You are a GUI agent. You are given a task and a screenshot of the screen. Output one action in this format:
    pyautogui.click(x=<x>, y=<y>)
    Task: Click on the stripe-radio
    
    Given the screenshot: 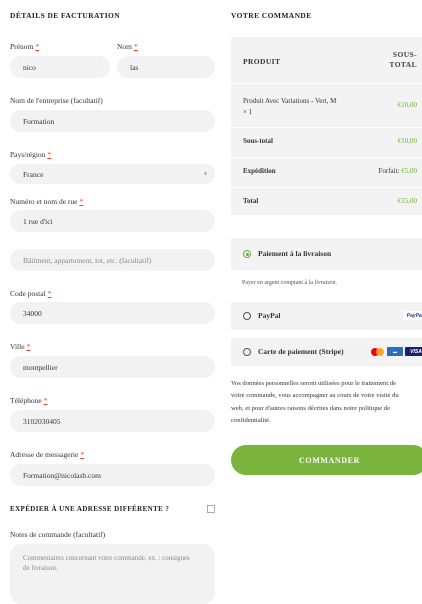 What is the action you would take?
    pyautogui.click(x=247, y=352)
    